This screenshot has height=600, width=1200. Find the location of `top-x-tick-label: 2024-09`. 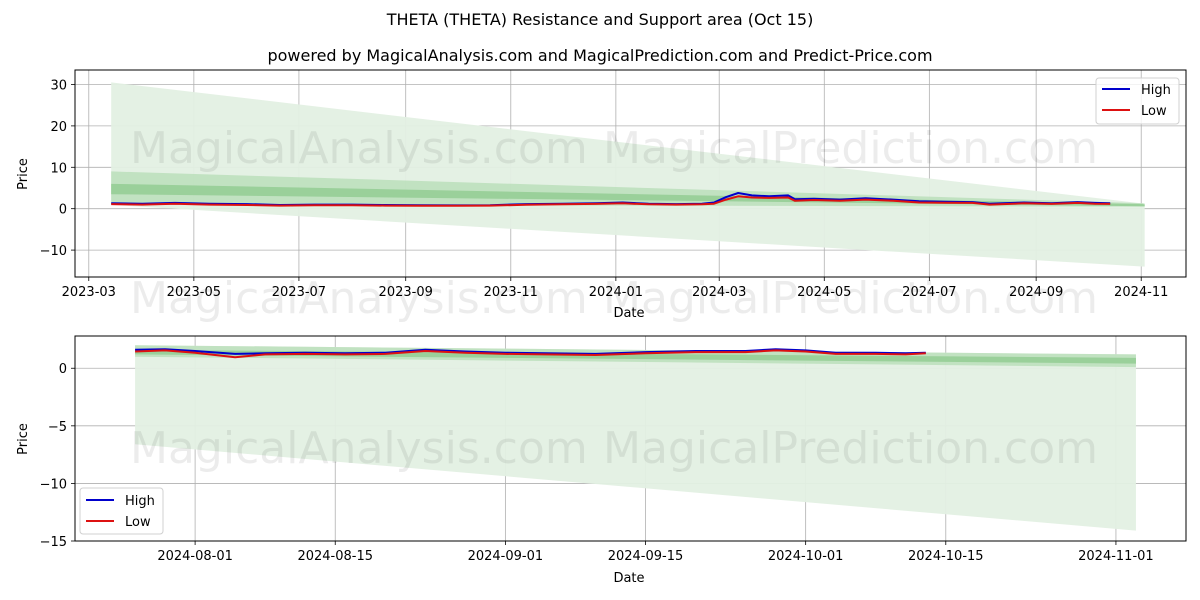

top-x-tick-label: 2024-09 is located at coordinates (1036, 292).